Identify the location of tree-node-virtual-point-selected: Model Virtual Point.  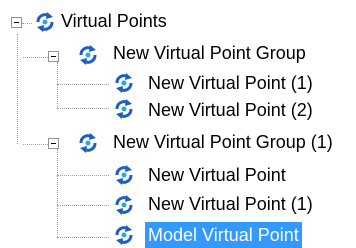
(223, 235).